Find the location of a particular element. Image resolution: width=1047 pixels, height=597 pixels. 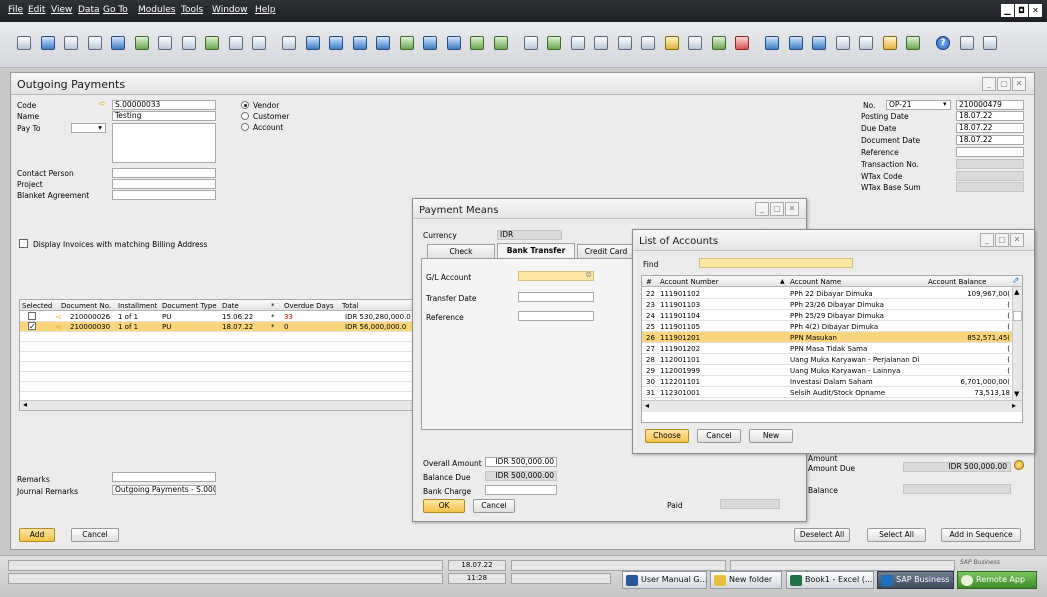

base-document-icon is located at coordinates (477, 43).